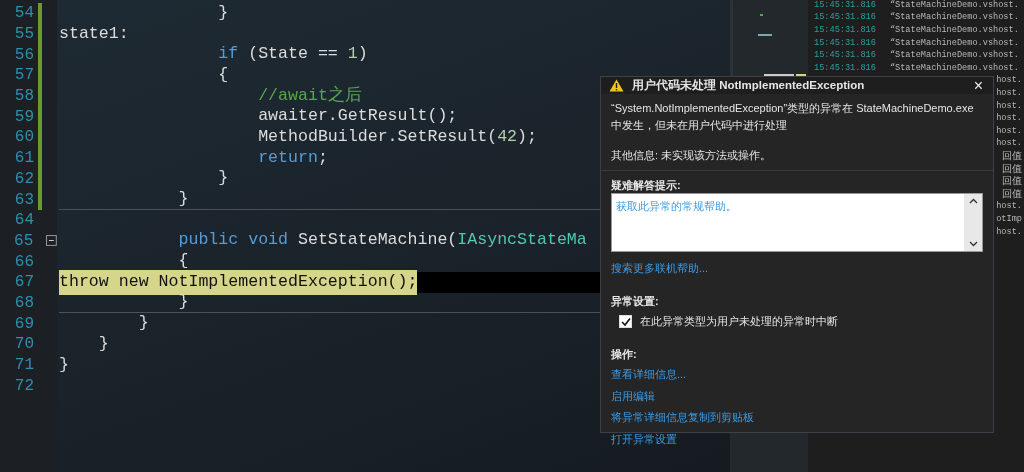  What do you see at coordinates (223, 74) in the screenshot?
I see `code-line: {` at bounding box center [223, 74].